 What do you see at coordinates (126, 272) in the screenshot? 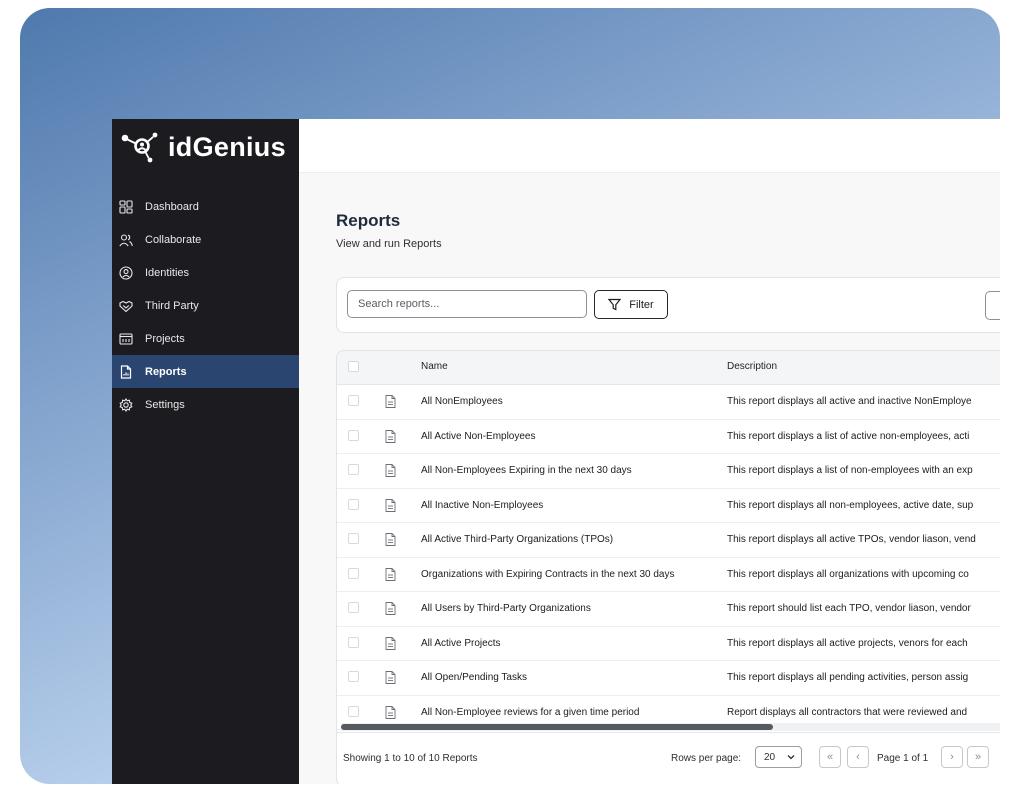
I see `identity-icon` at bounding box center [126, 272].